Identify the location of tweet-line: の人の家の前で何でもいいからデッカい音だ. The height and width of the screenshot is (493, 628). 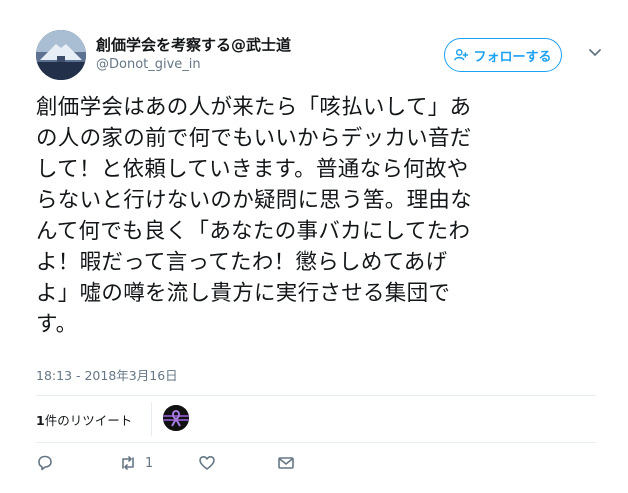
(316, 138).